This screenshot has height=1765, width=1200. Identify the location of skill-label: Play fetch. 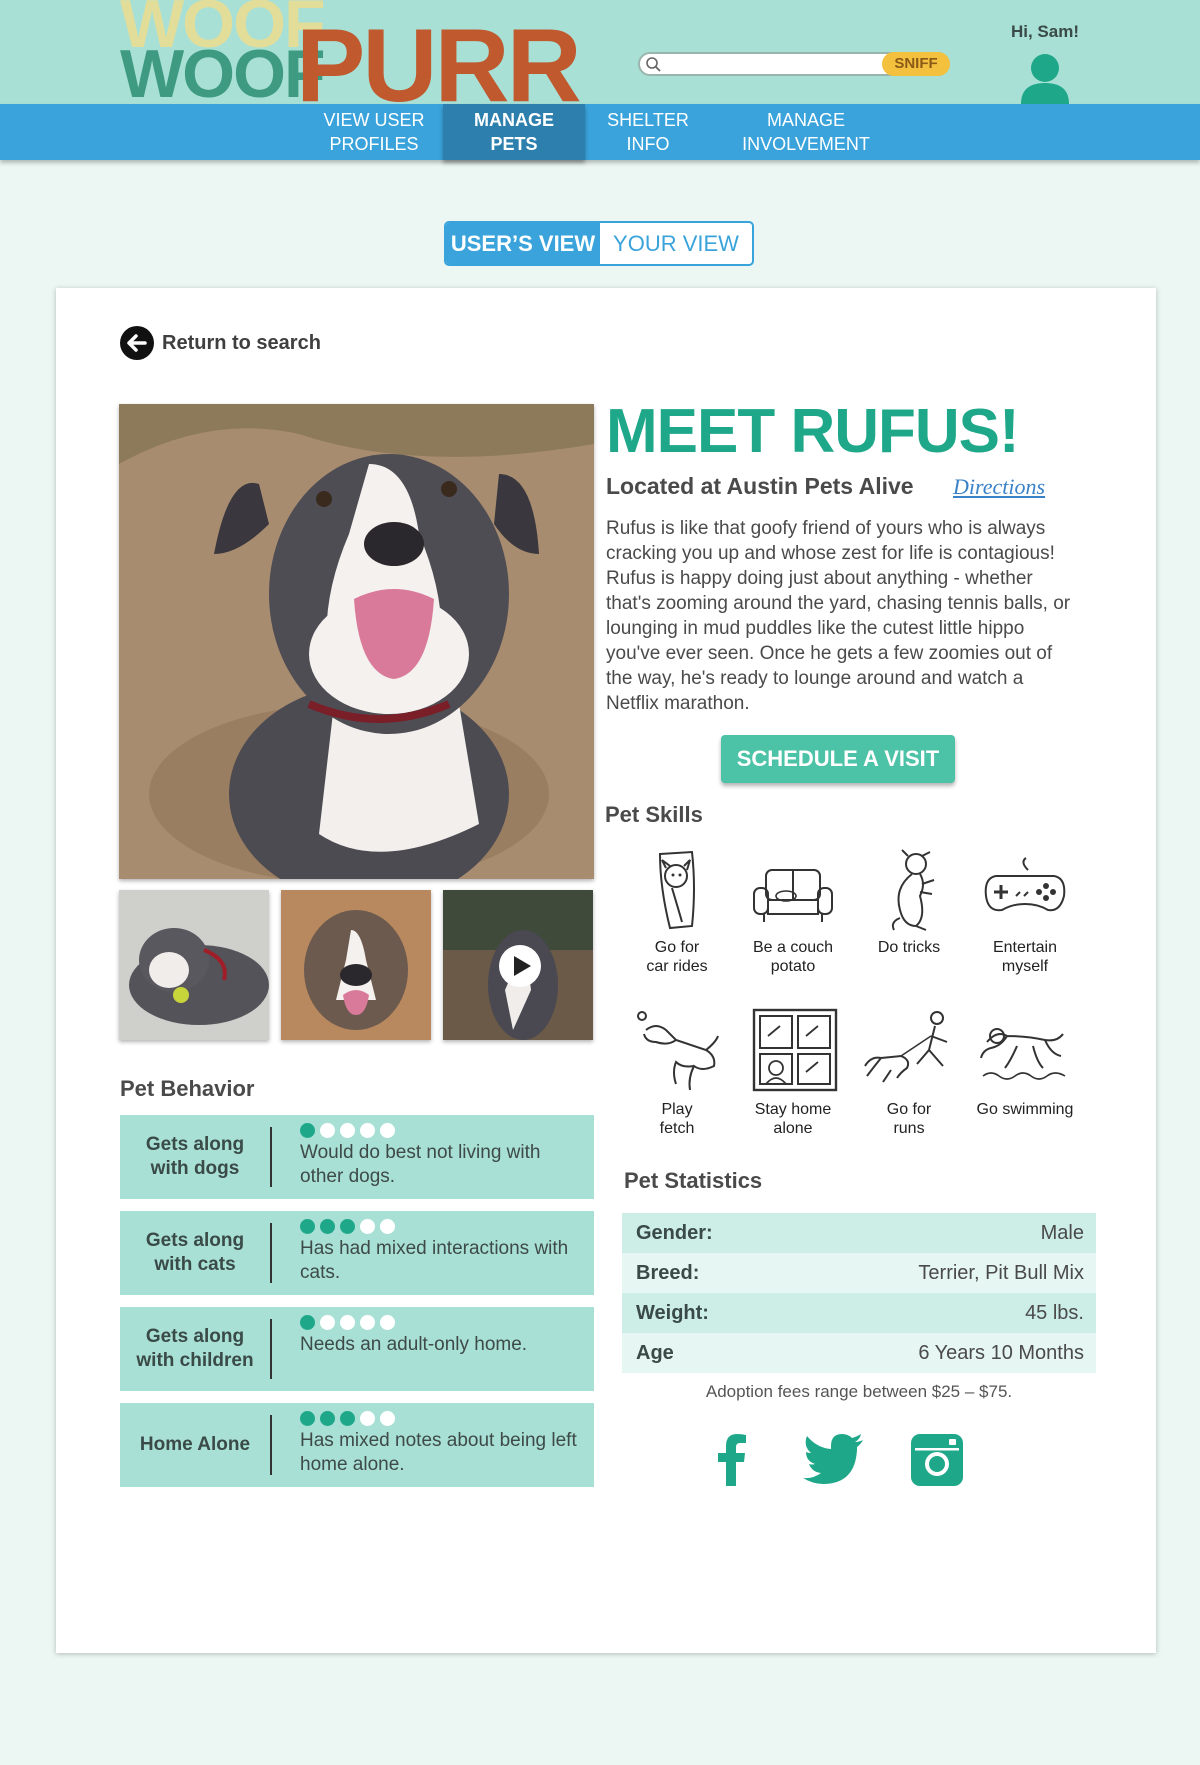
(677, 1119).